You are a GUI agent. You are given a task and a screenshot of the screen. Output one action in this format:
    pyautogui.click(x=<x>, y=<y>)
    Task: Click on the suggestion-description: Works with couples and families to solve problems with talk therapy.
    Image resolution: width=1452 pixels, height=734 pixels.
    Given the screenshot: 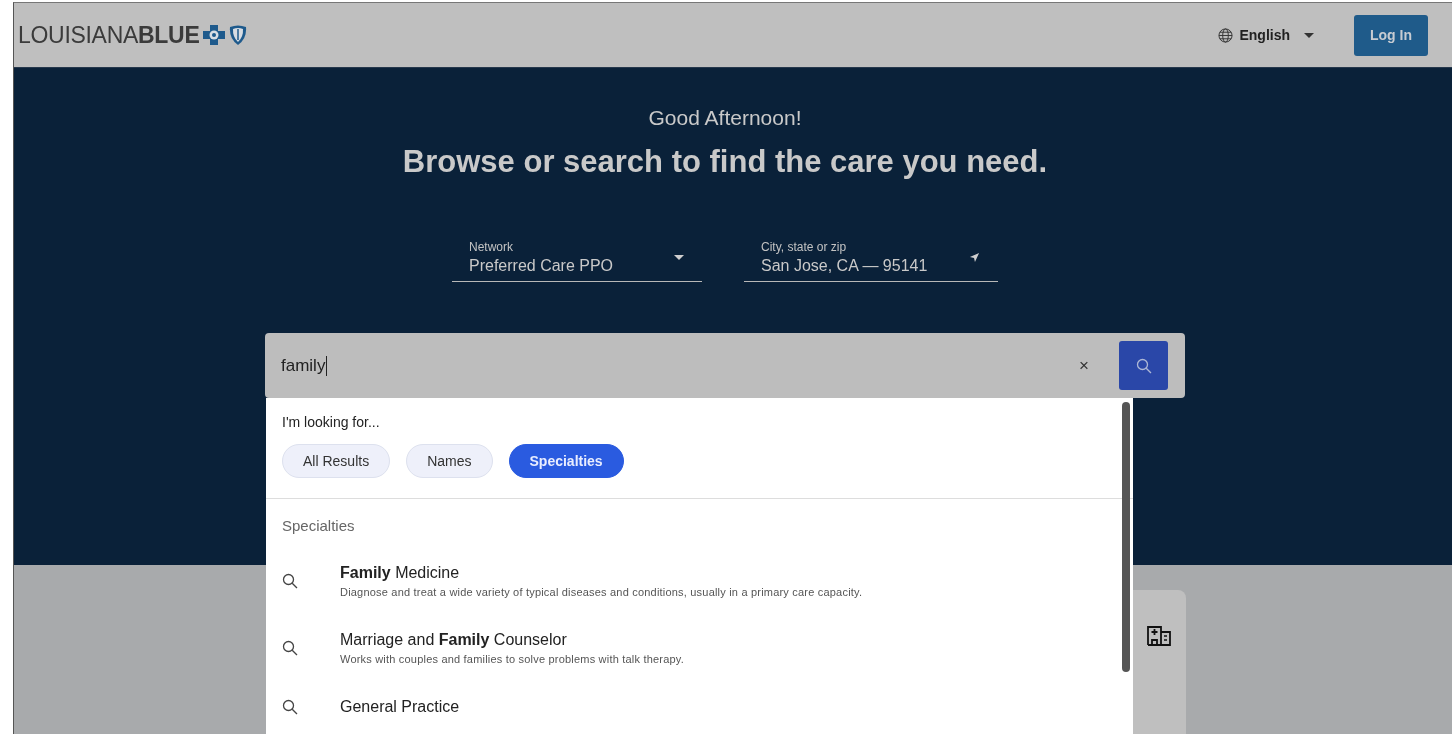 What is the action you would take?
    pyautogui.click(x=512, y=659)
    